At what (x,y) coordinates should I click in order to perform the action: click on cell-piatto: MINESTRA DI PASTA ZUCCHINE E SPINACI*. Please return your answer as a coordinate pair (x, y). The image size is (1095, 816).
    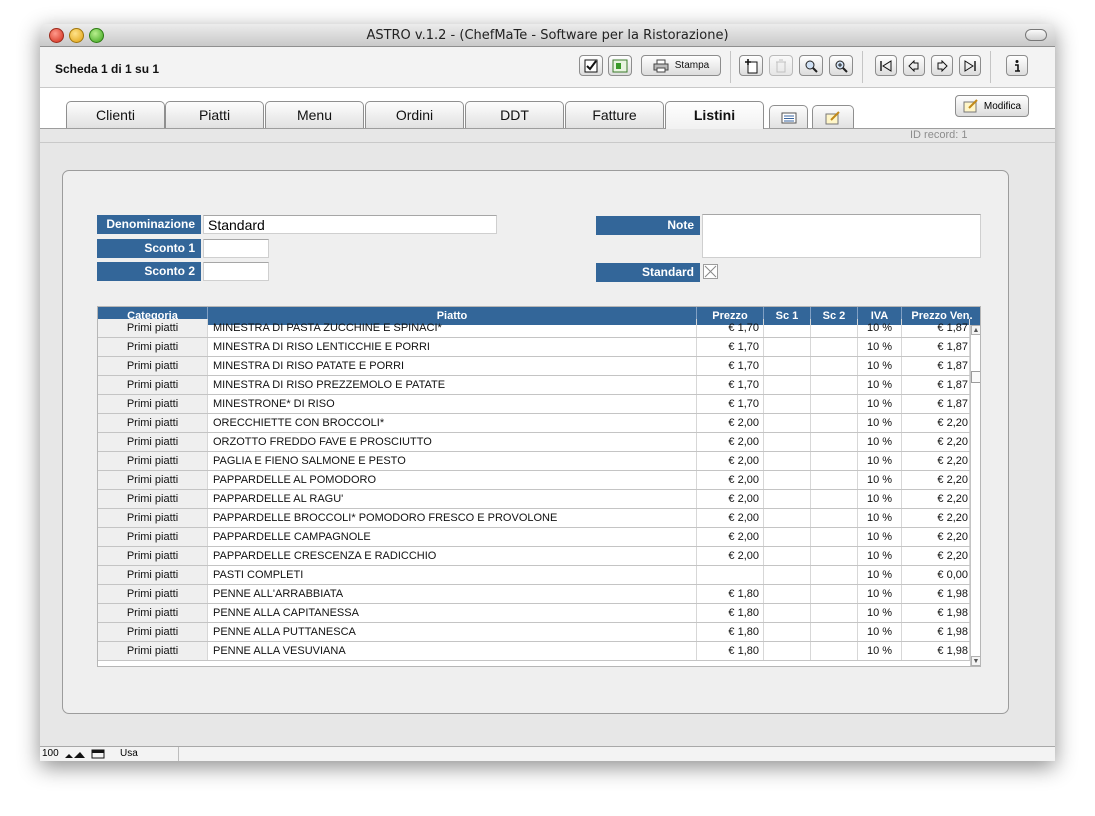
    Looking at the image, I should click on (452, 328).